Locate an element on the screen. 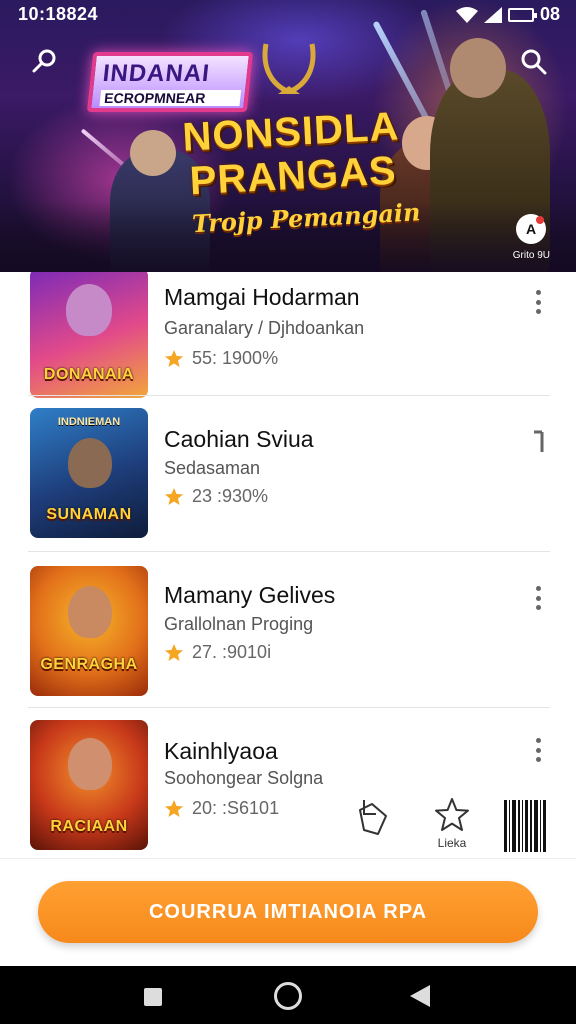 The height and width of the screenshot is (1024, 576). notification-dot is located at coordinates (540, 220).